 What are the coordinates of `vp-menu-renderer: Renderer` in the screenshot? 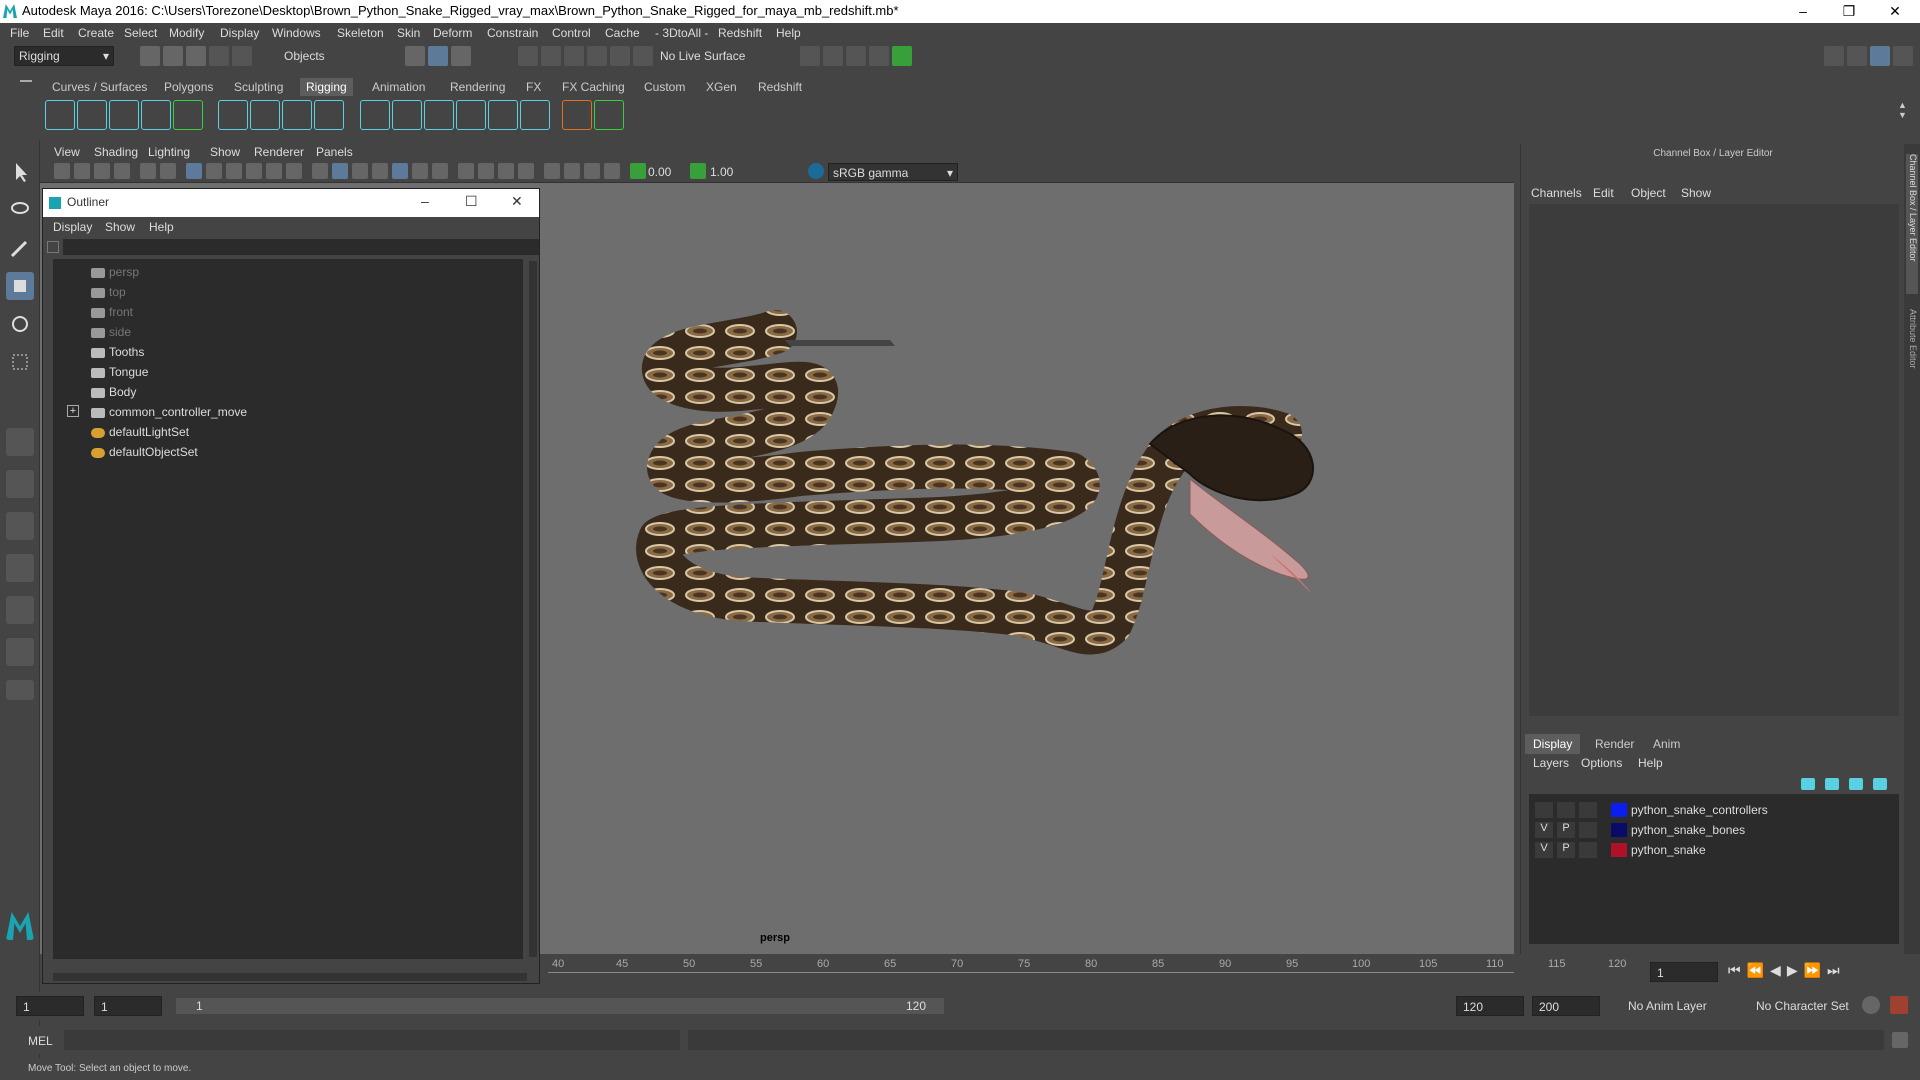 It's located at (279, 152).